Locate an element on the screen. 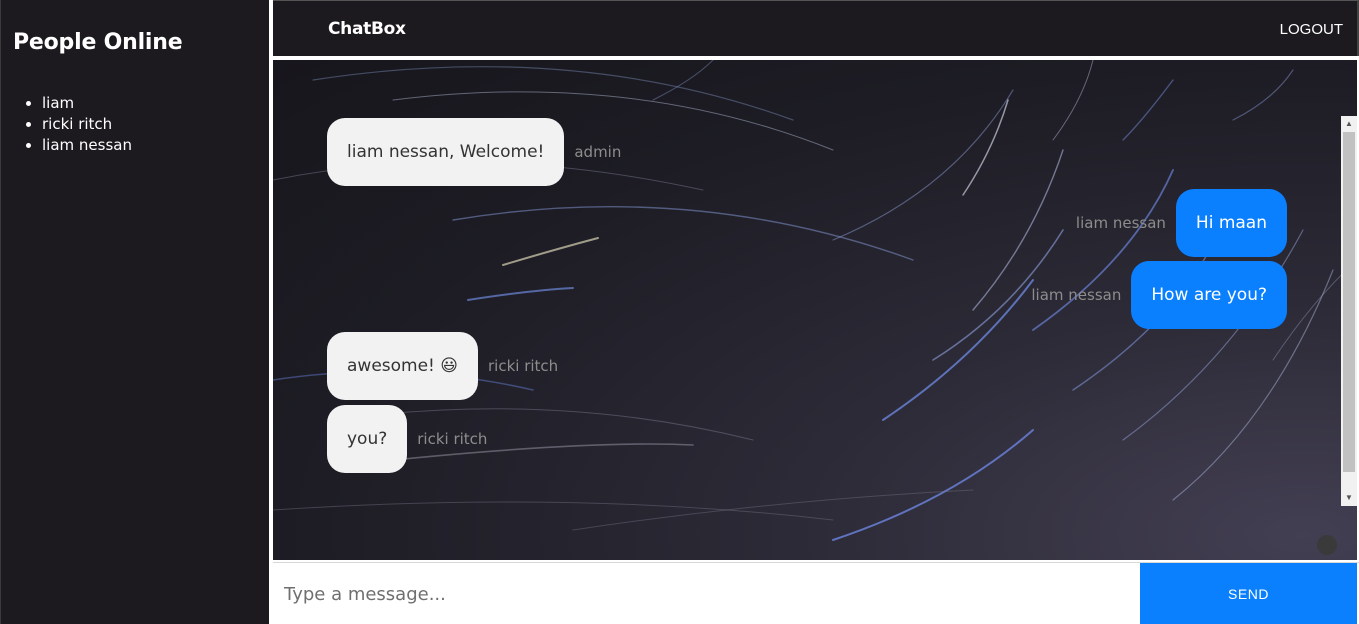 This screenshot has width=1359, height=624. person-item: liam is located at coordinates (149, 103).